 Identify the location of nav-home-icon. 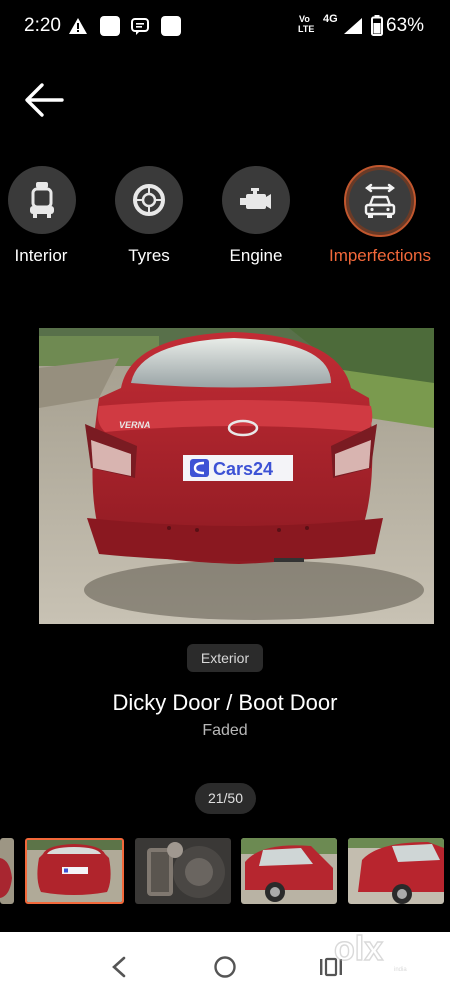
(225, 967).